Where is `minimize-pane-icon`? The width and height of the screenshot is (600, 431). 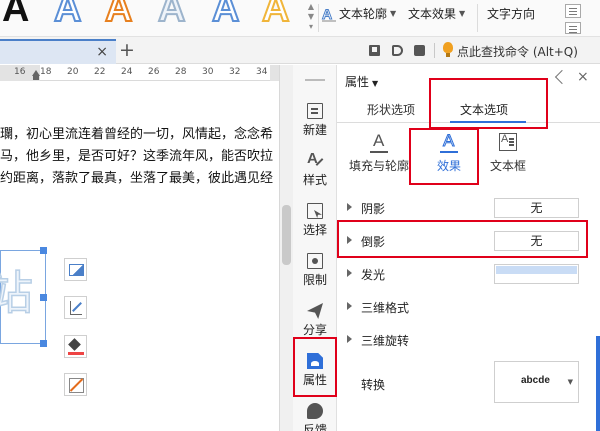
minimize-pane-icon is located at coordinates (374, 50).